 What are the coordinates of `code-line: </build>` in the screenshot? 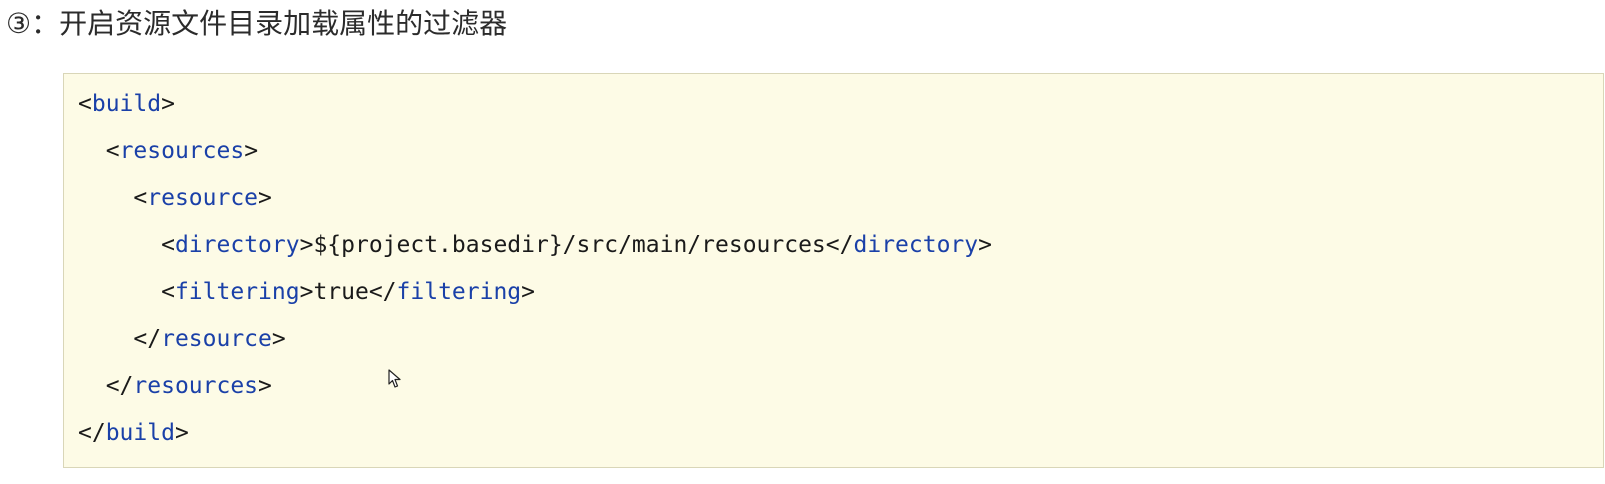 It's located at (133, 433).